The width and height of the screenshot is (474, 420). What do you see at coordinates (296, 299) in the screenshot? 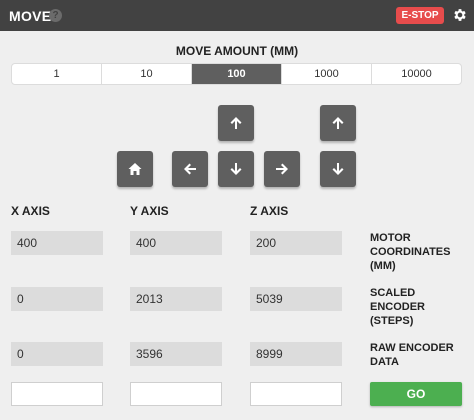
I see `scaled-z-value: 5039` at bounding box center [296, 299].